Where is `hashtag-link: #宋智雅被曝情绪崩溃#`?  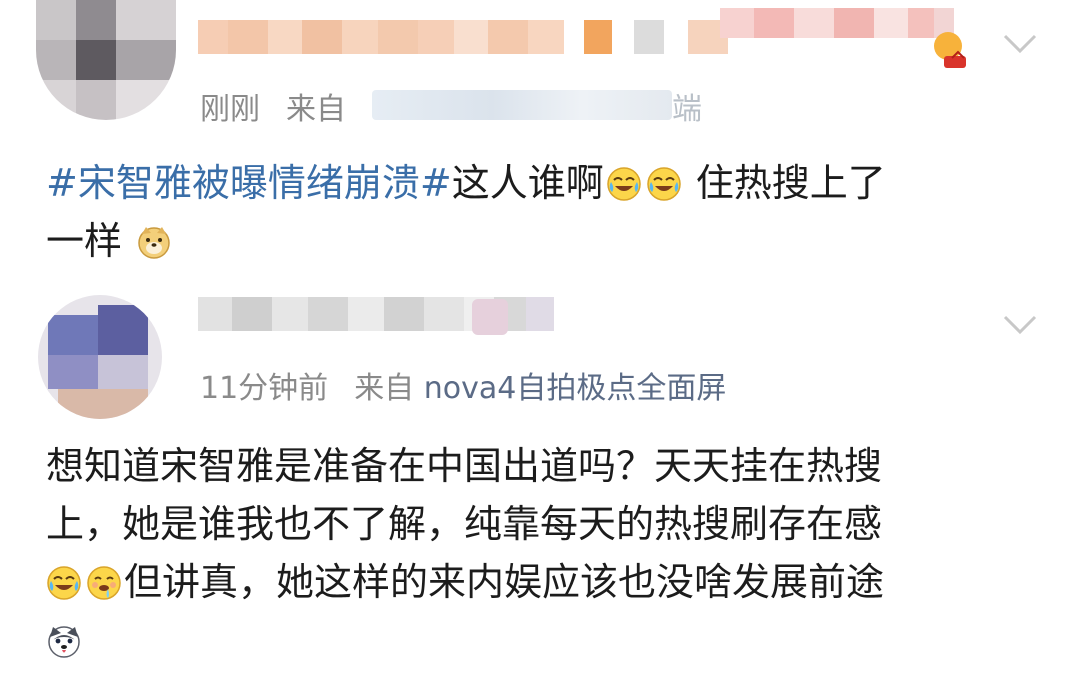 hashtag-link: #宋智雅被曝情绪崩溃# is located at coordinates (249, 183).